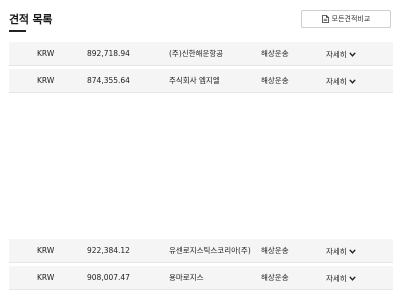 The image size is (400, 300). What do you see at coordinates (108, 53) in the screenshot?
I see `quote-amount: 892,718.94` at bounding box center [108, 53].